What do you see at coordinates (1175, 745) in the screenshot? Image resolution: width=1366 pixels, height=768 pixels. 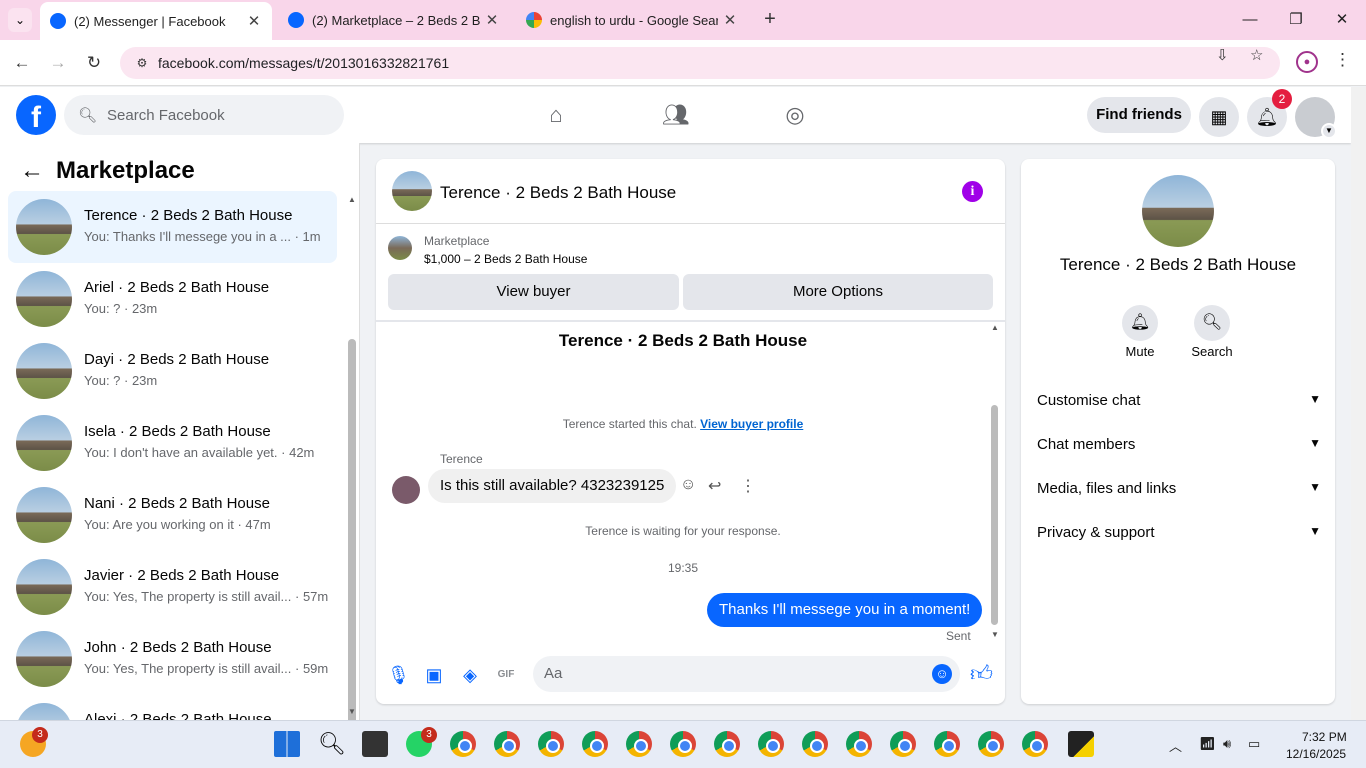 I see `show-hidden-icons-chevron-icon: ︿` at bounding box center [1175, 745].